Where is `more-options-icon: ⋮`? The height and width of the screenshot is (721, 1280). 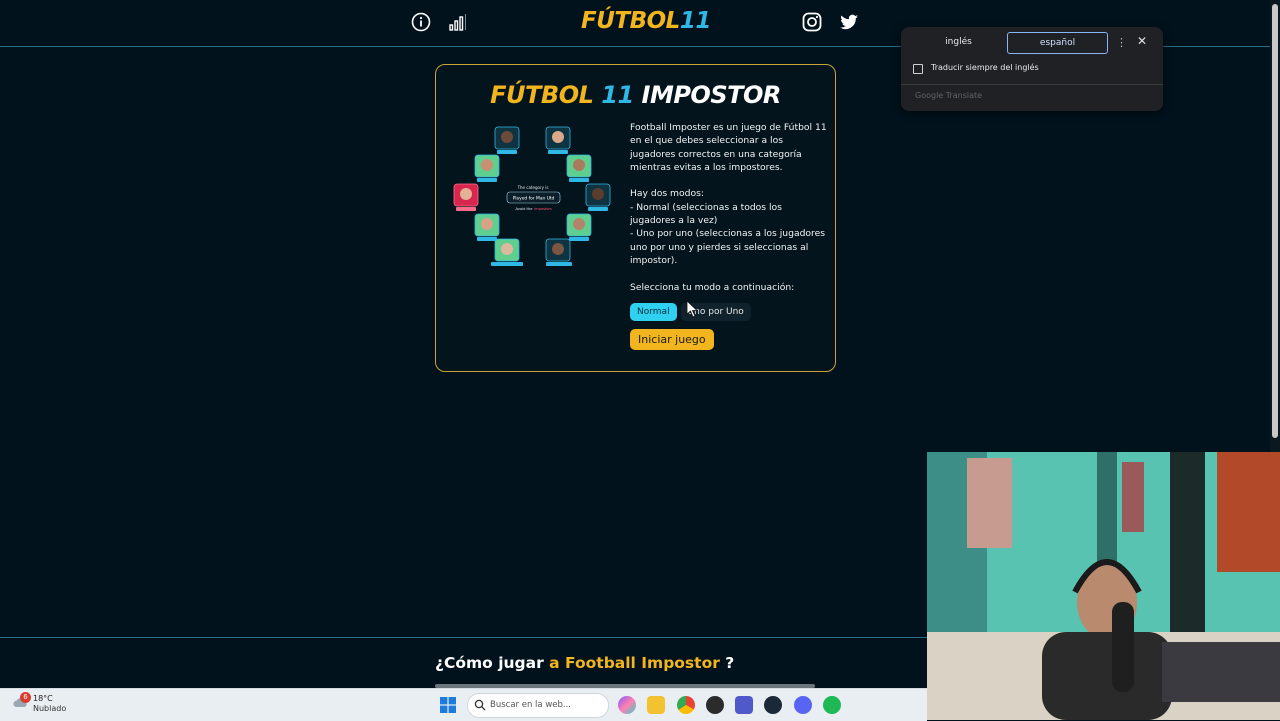
more-options-icon: ⋮ is located at coordinates (1121, 42).